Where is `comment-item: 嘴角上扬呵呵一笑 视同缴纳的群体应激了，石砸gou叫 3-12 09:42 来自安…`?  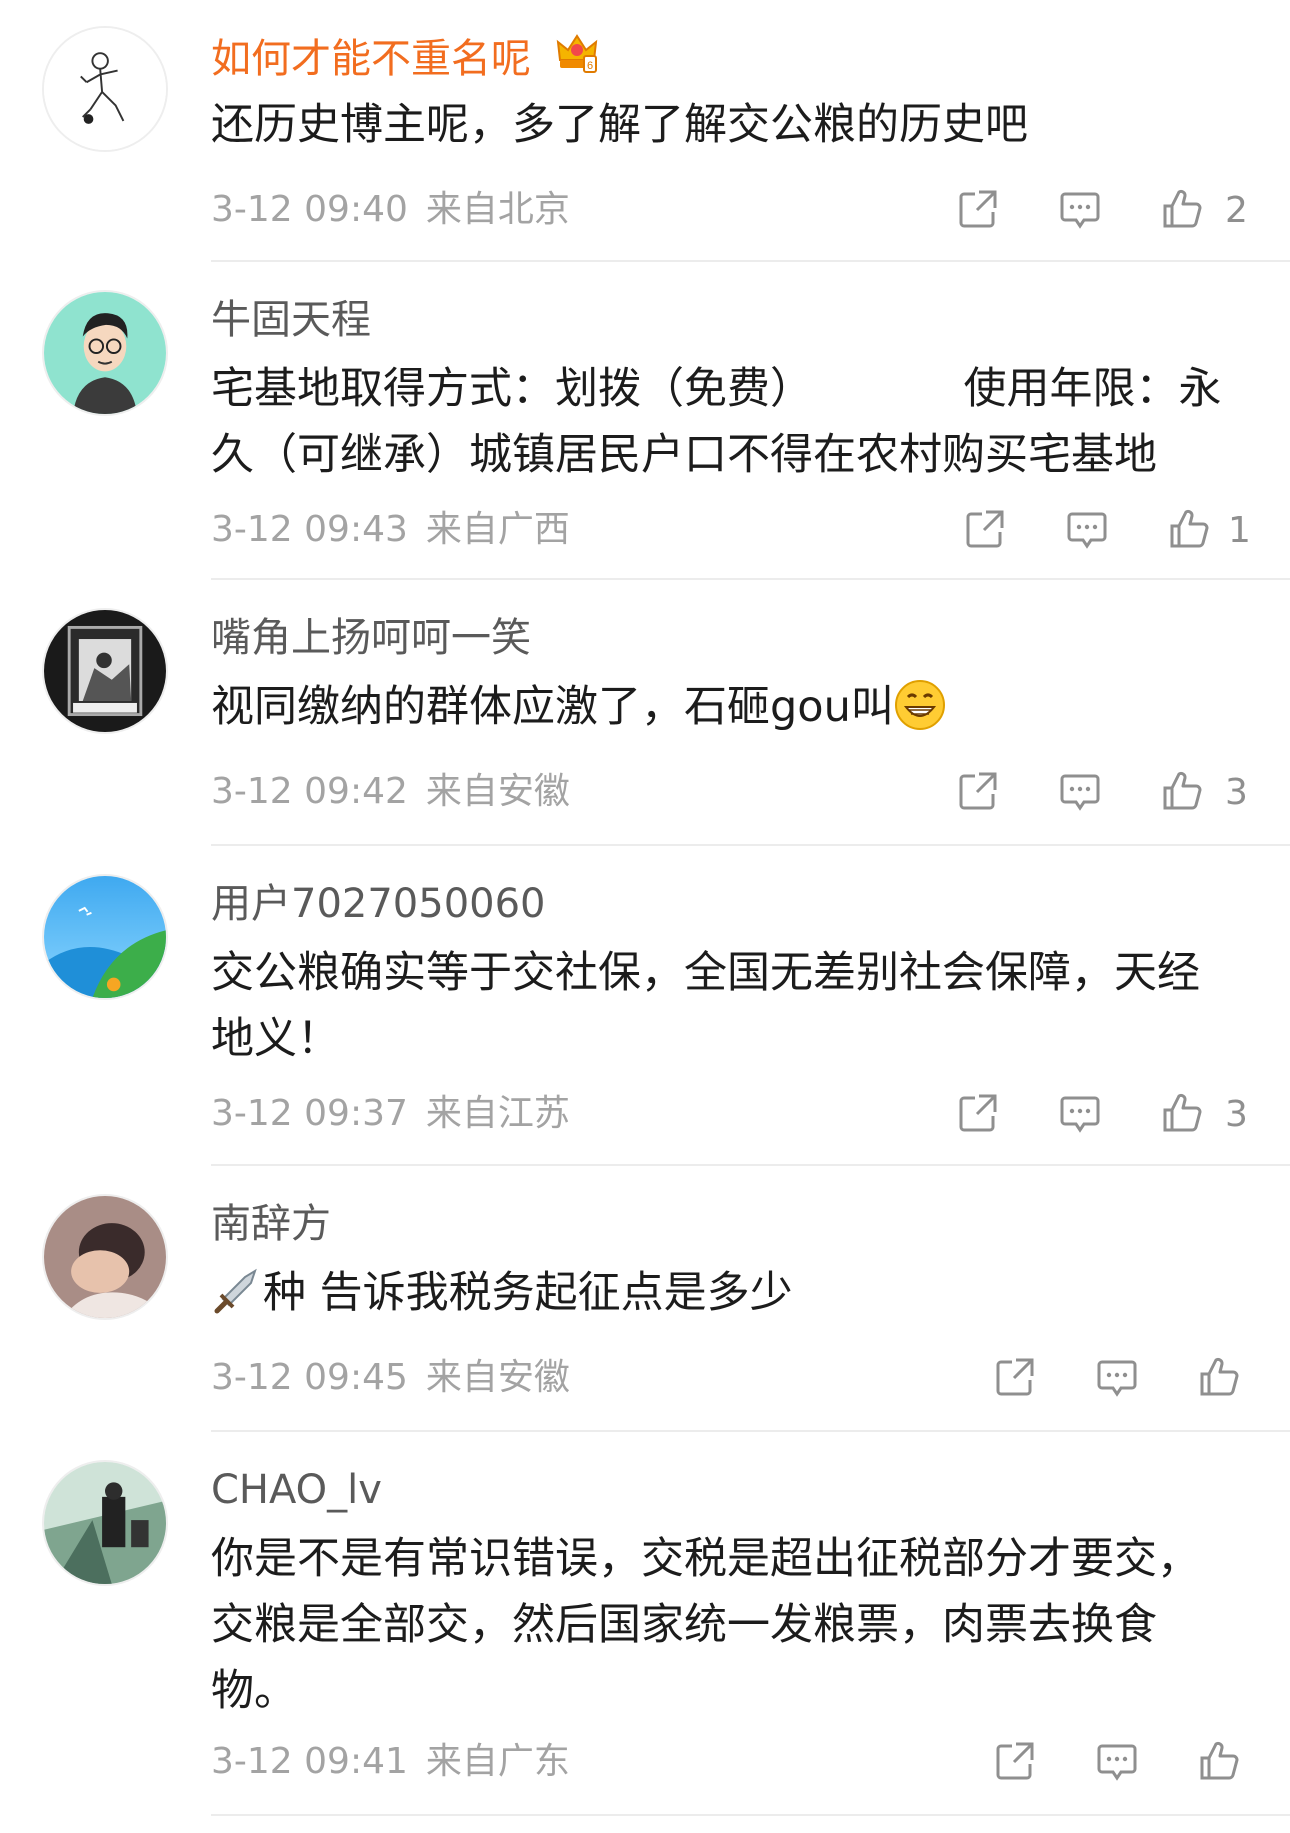
comment-item: 嘴角上扬呵呵一笑 视同缴纳的群体应激了，石砸gou叫 3-12 09:42 来自安… is located at coordinates (645, 714).